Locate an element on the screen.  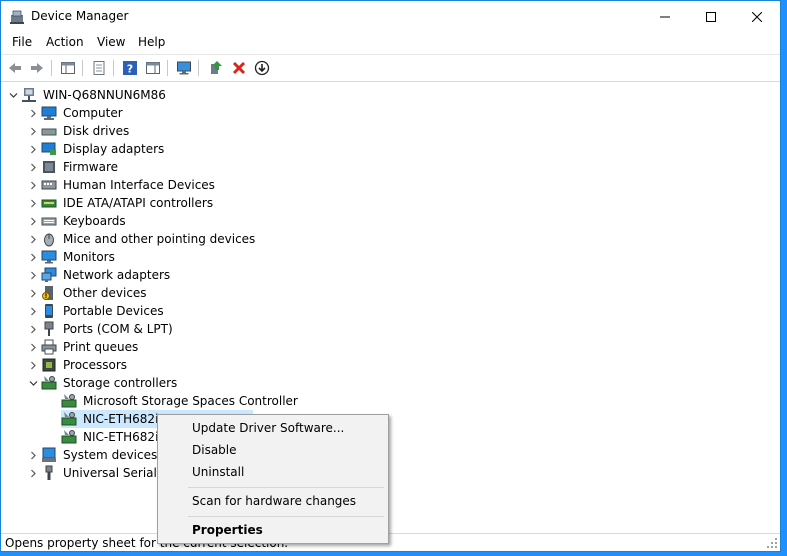
menu-file: File is located at coordinates (22, 42).